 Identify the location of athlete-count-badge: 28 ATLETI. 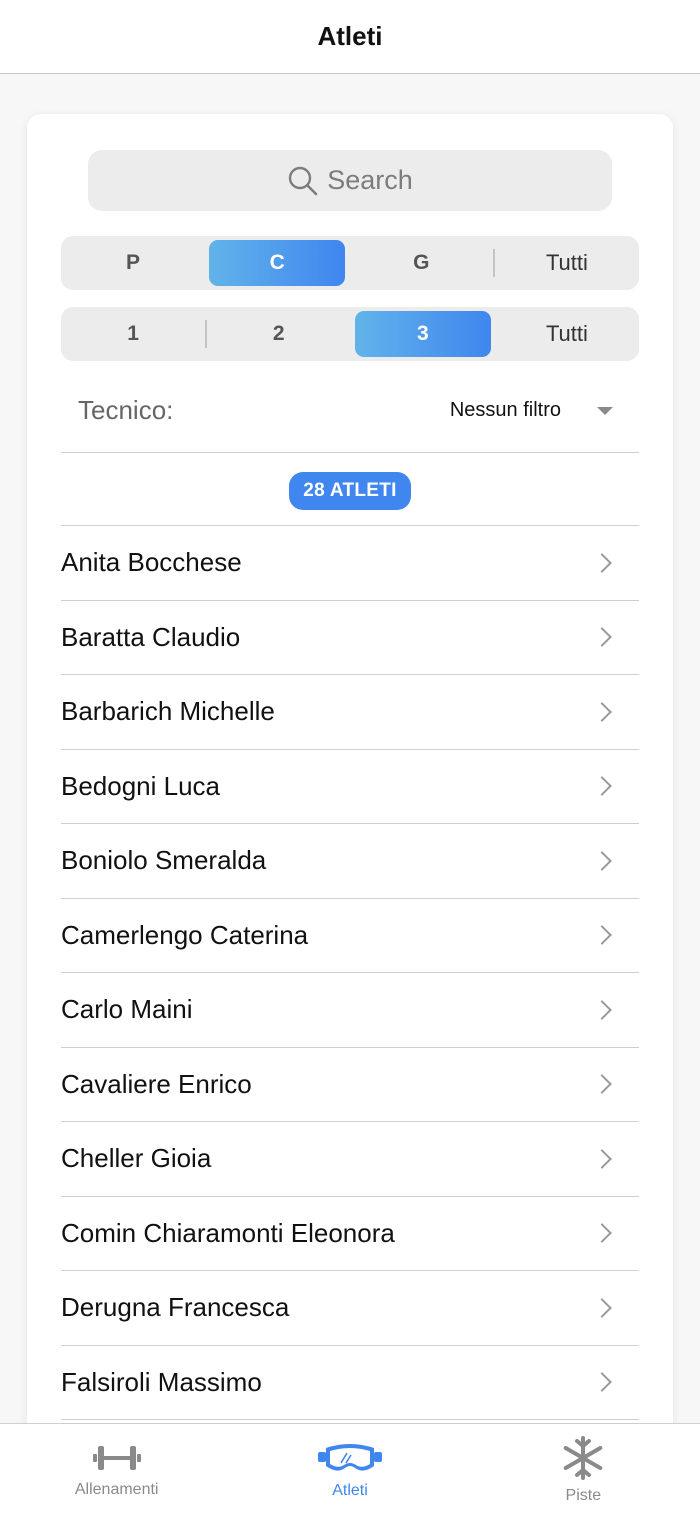
(350, 491).